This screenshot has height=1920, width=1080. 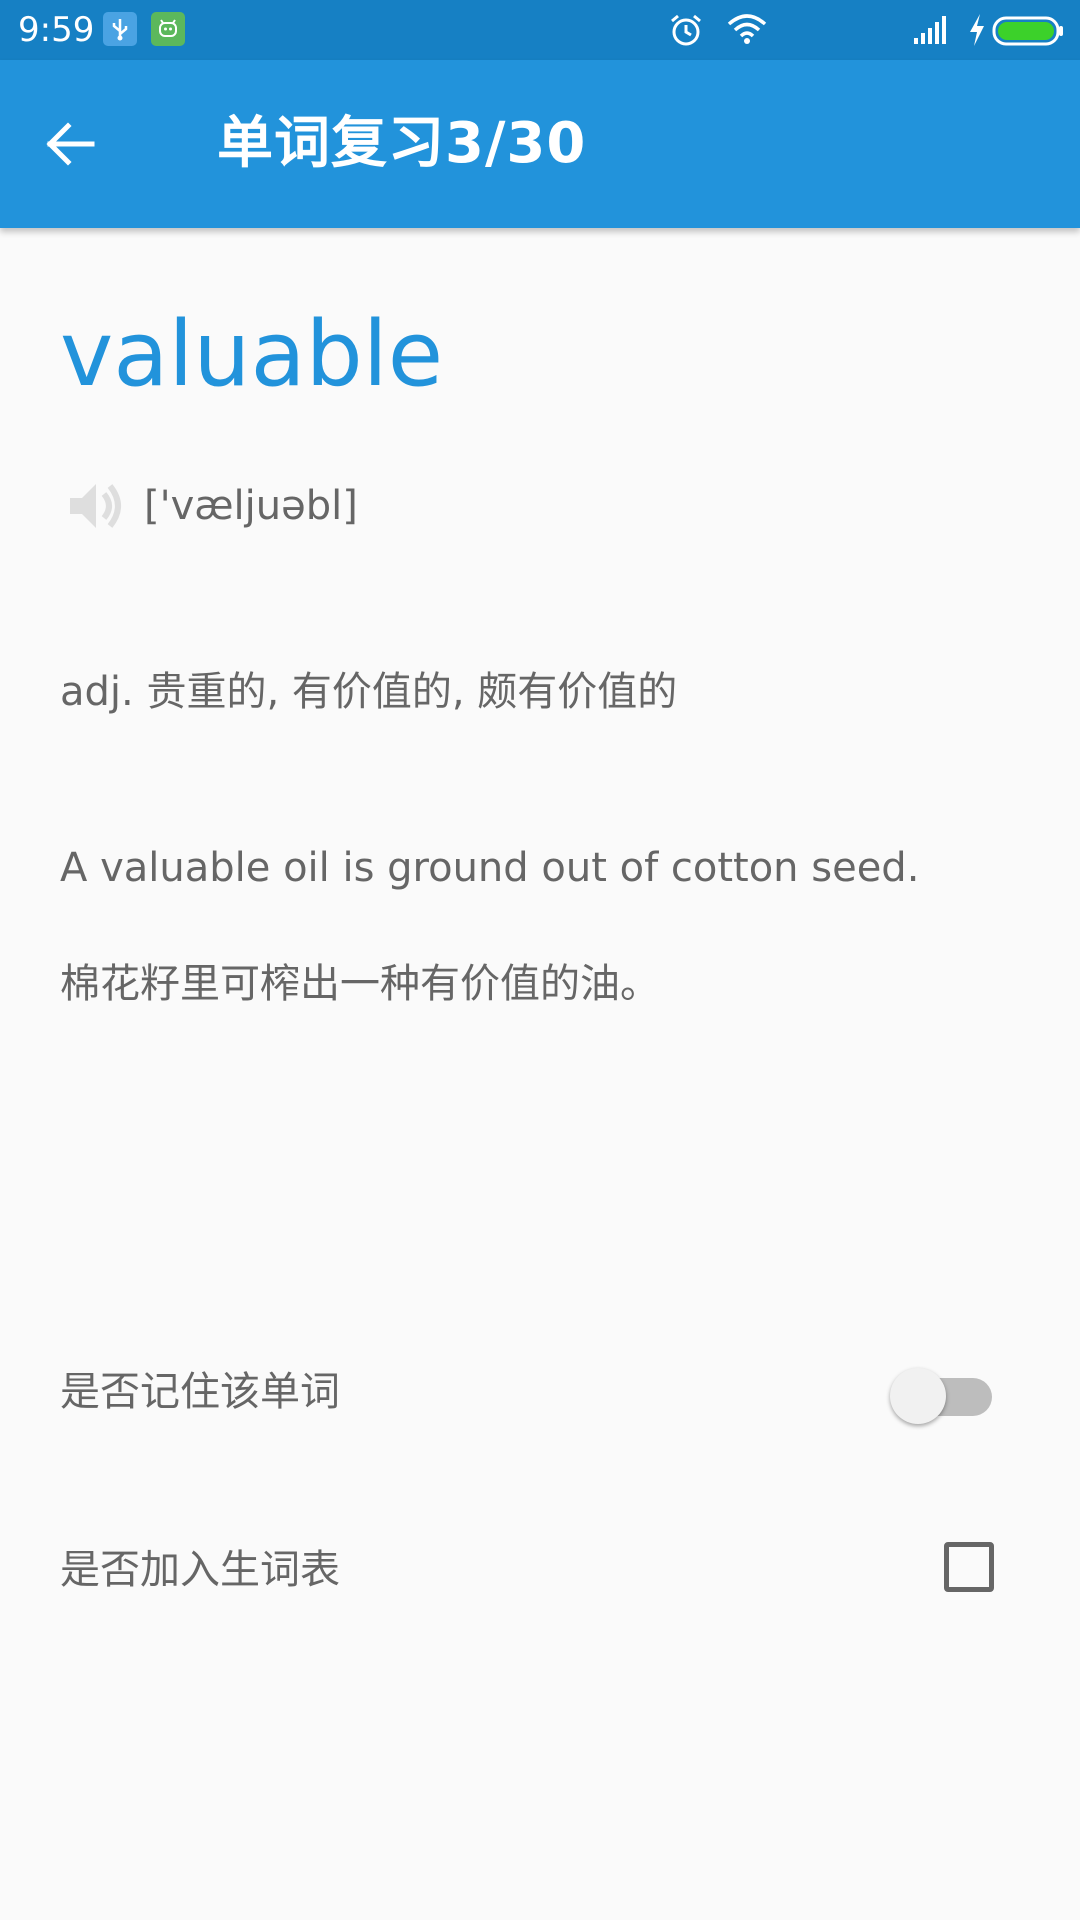 I want to click on status-time: 9:59, so click(x=56, y=30).